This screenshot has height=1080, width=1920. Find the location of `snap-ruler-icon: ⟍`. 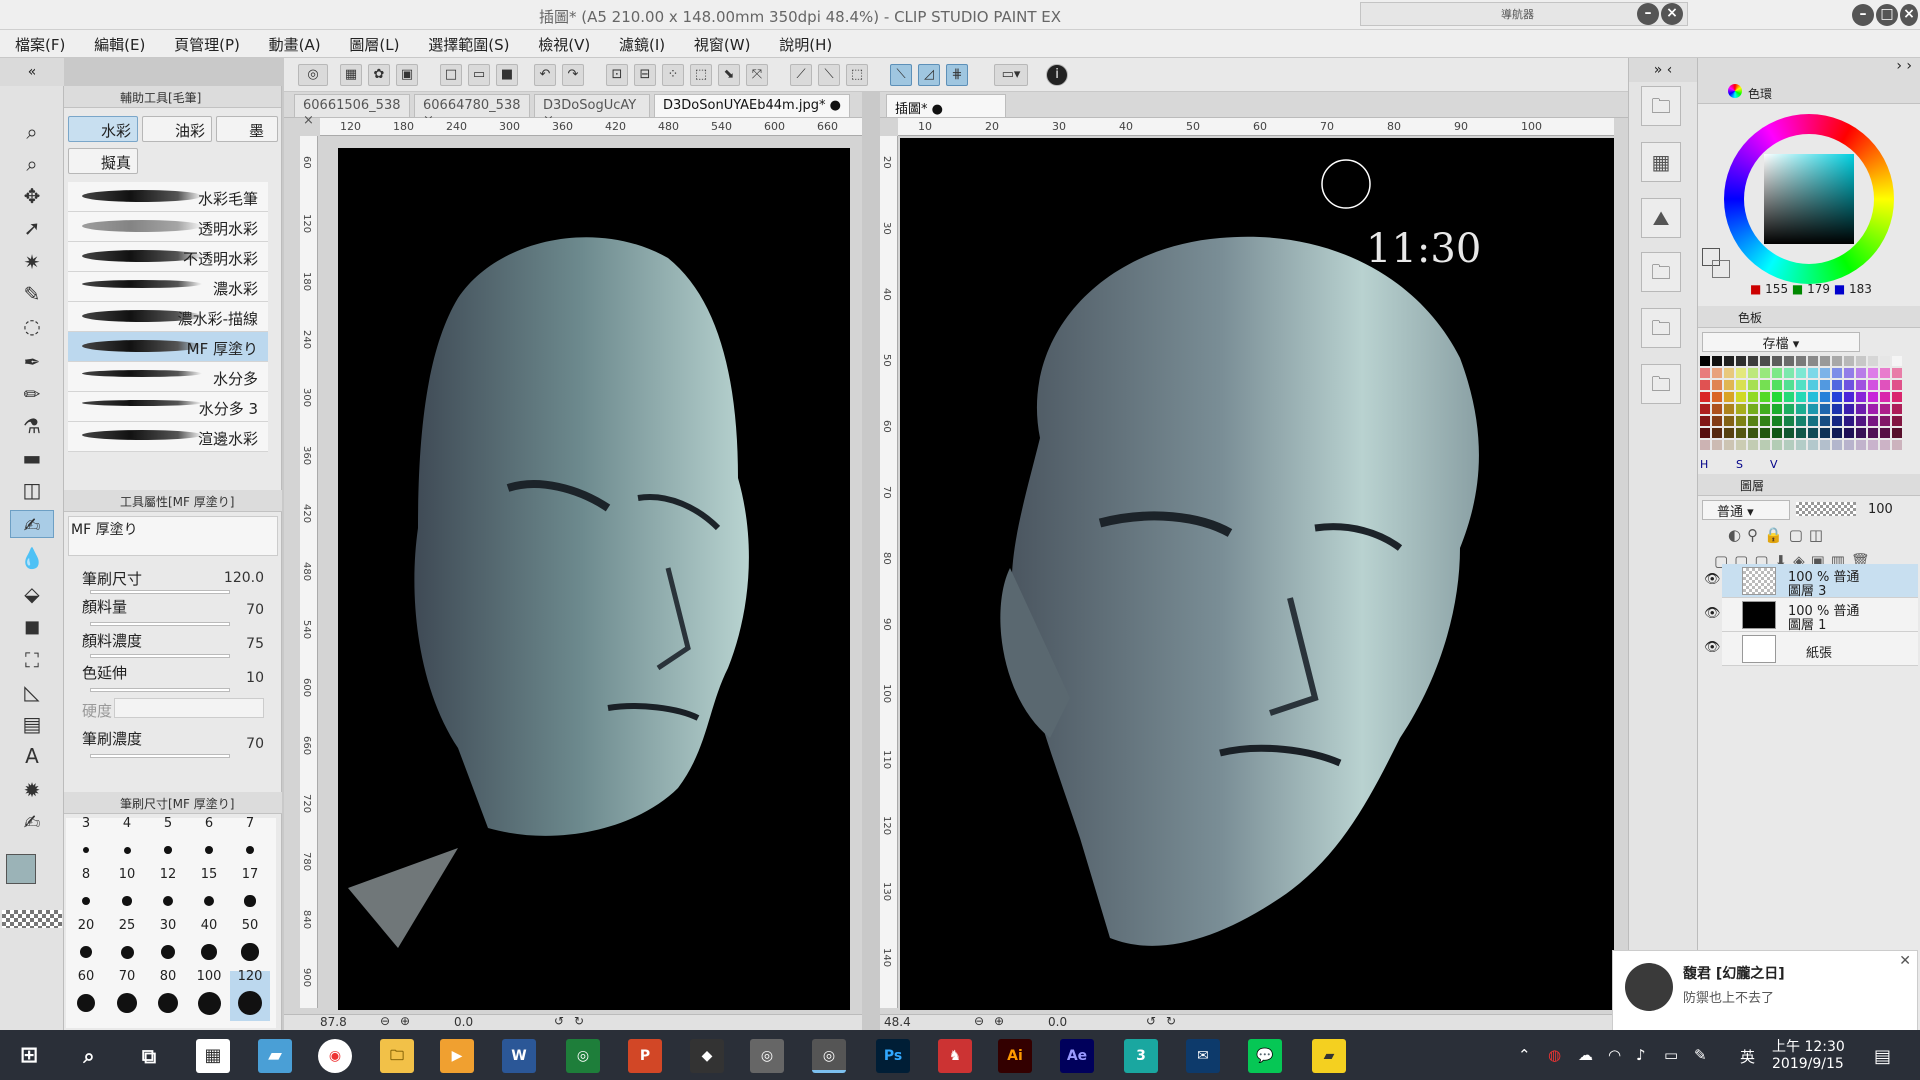

snap-ruler-icon: ⟍ is located at coordinates (901, 75).